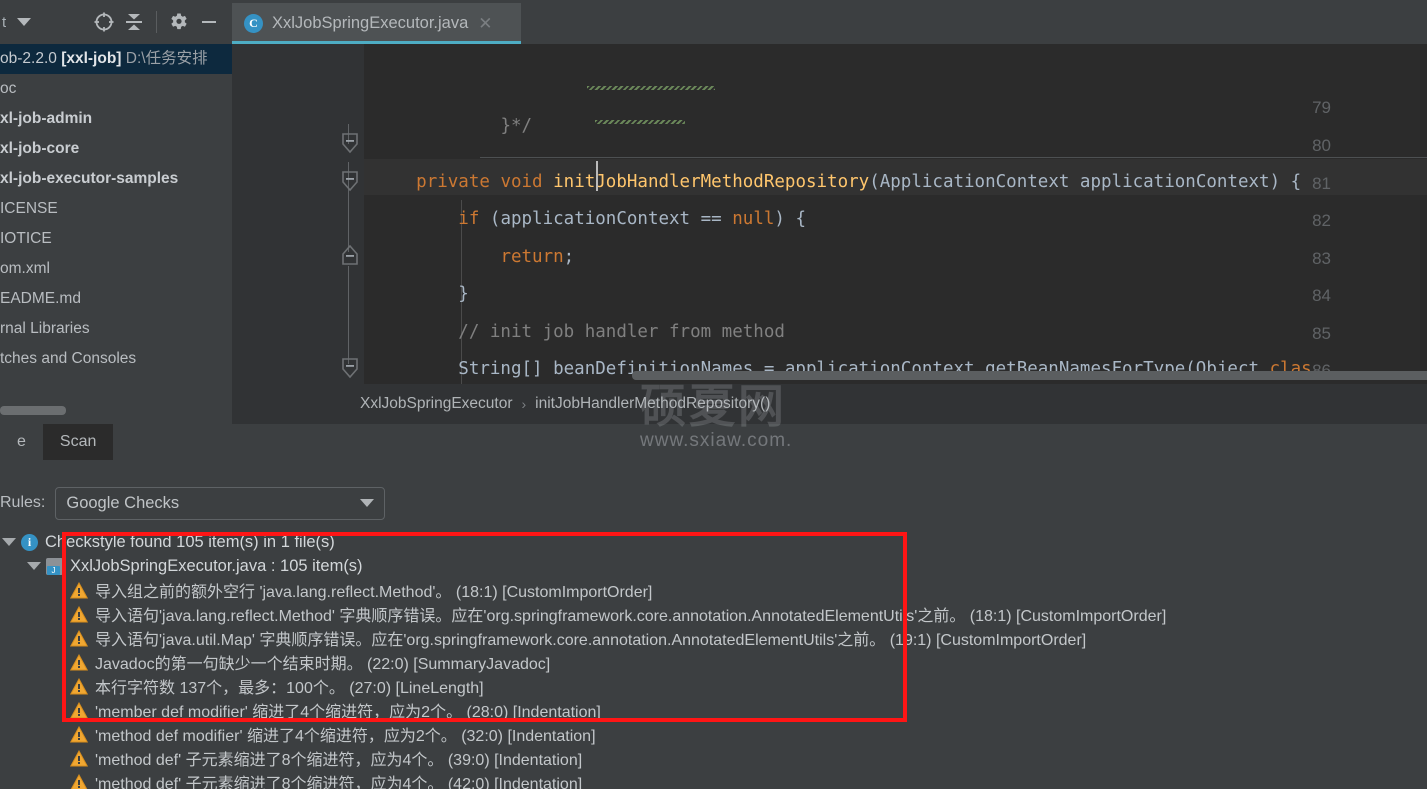 The width and height of the screenshot is (1427, 789). Describe the element at coordinates (606, 219) in the screenshot. I see `code-token: (applicationContext ==` at that location.